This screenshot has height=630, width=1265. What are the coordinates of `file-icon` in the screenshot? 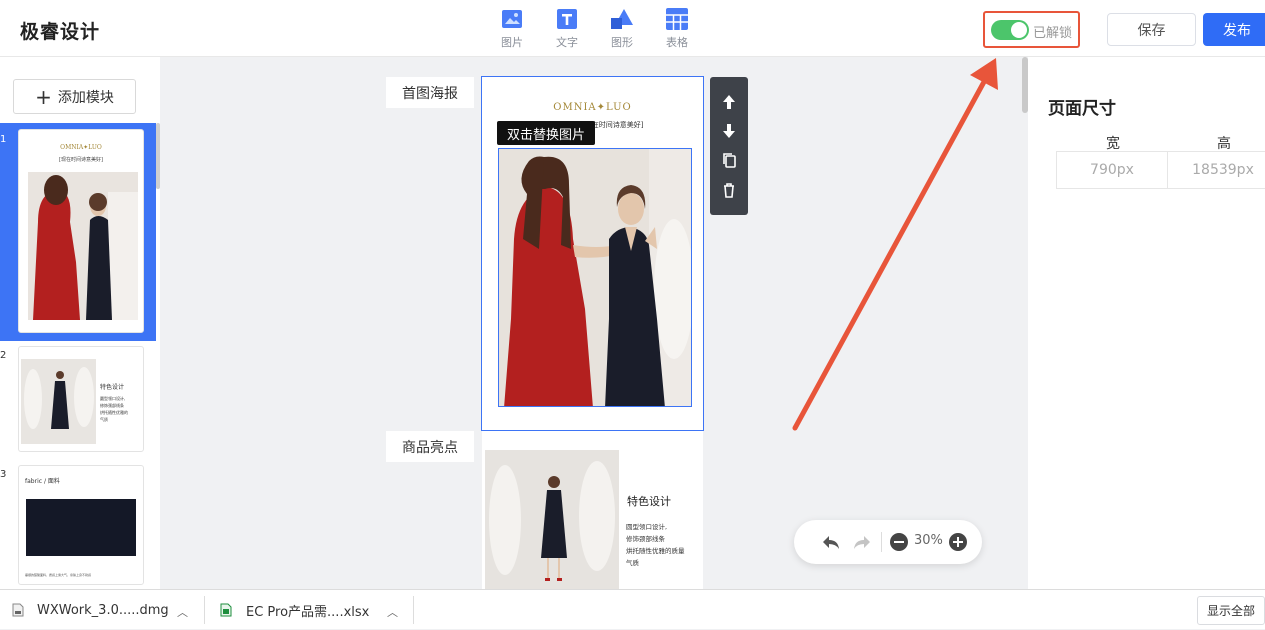 It's located at (18, 610).